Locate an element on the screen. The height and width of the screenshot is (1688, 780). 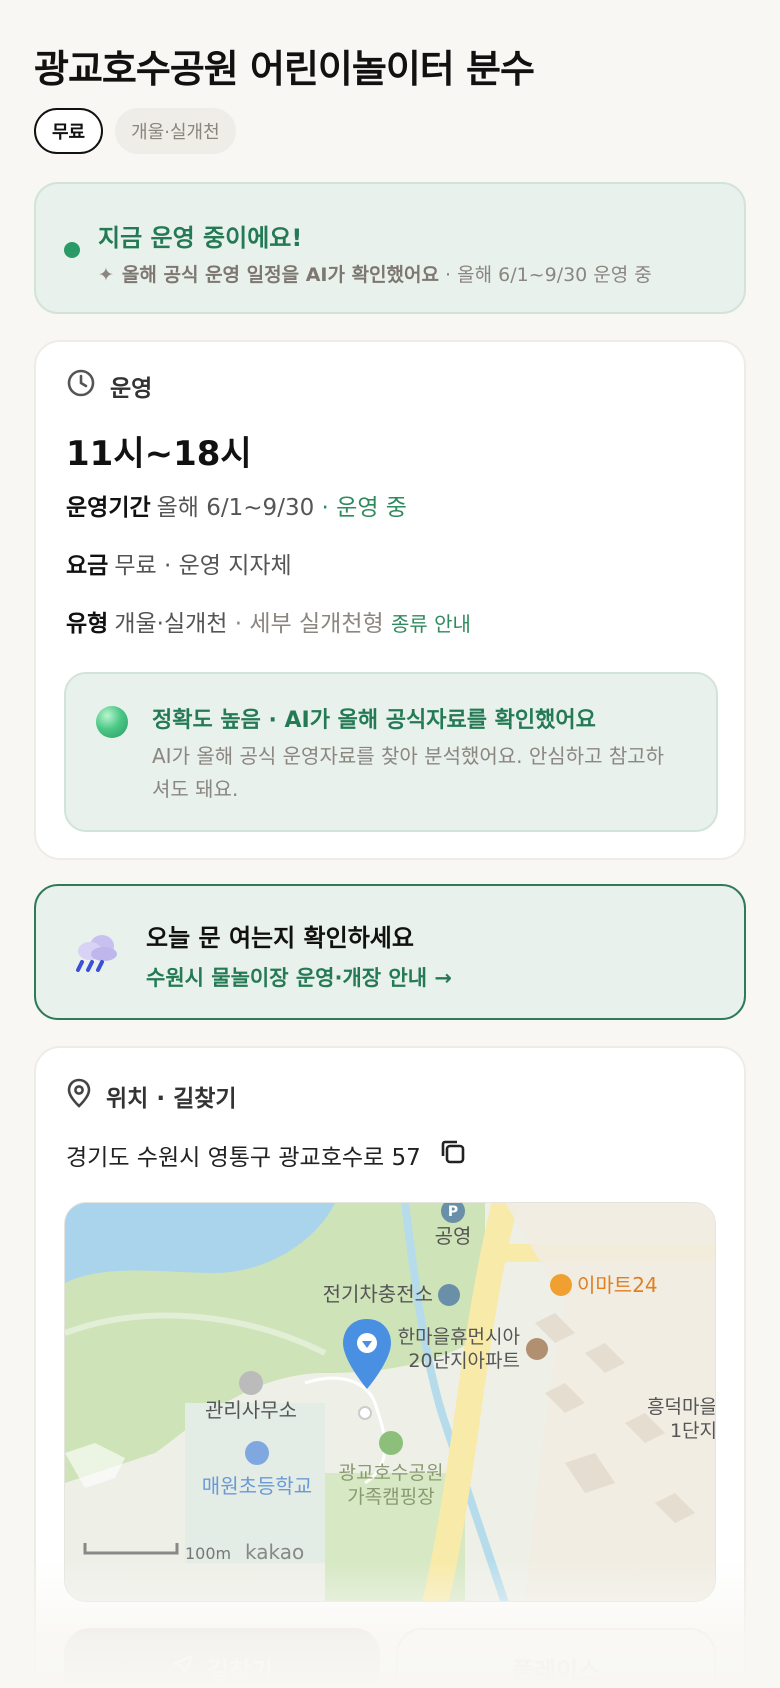
directions-label: 길찾기 is located at coordinates (240, 1670).